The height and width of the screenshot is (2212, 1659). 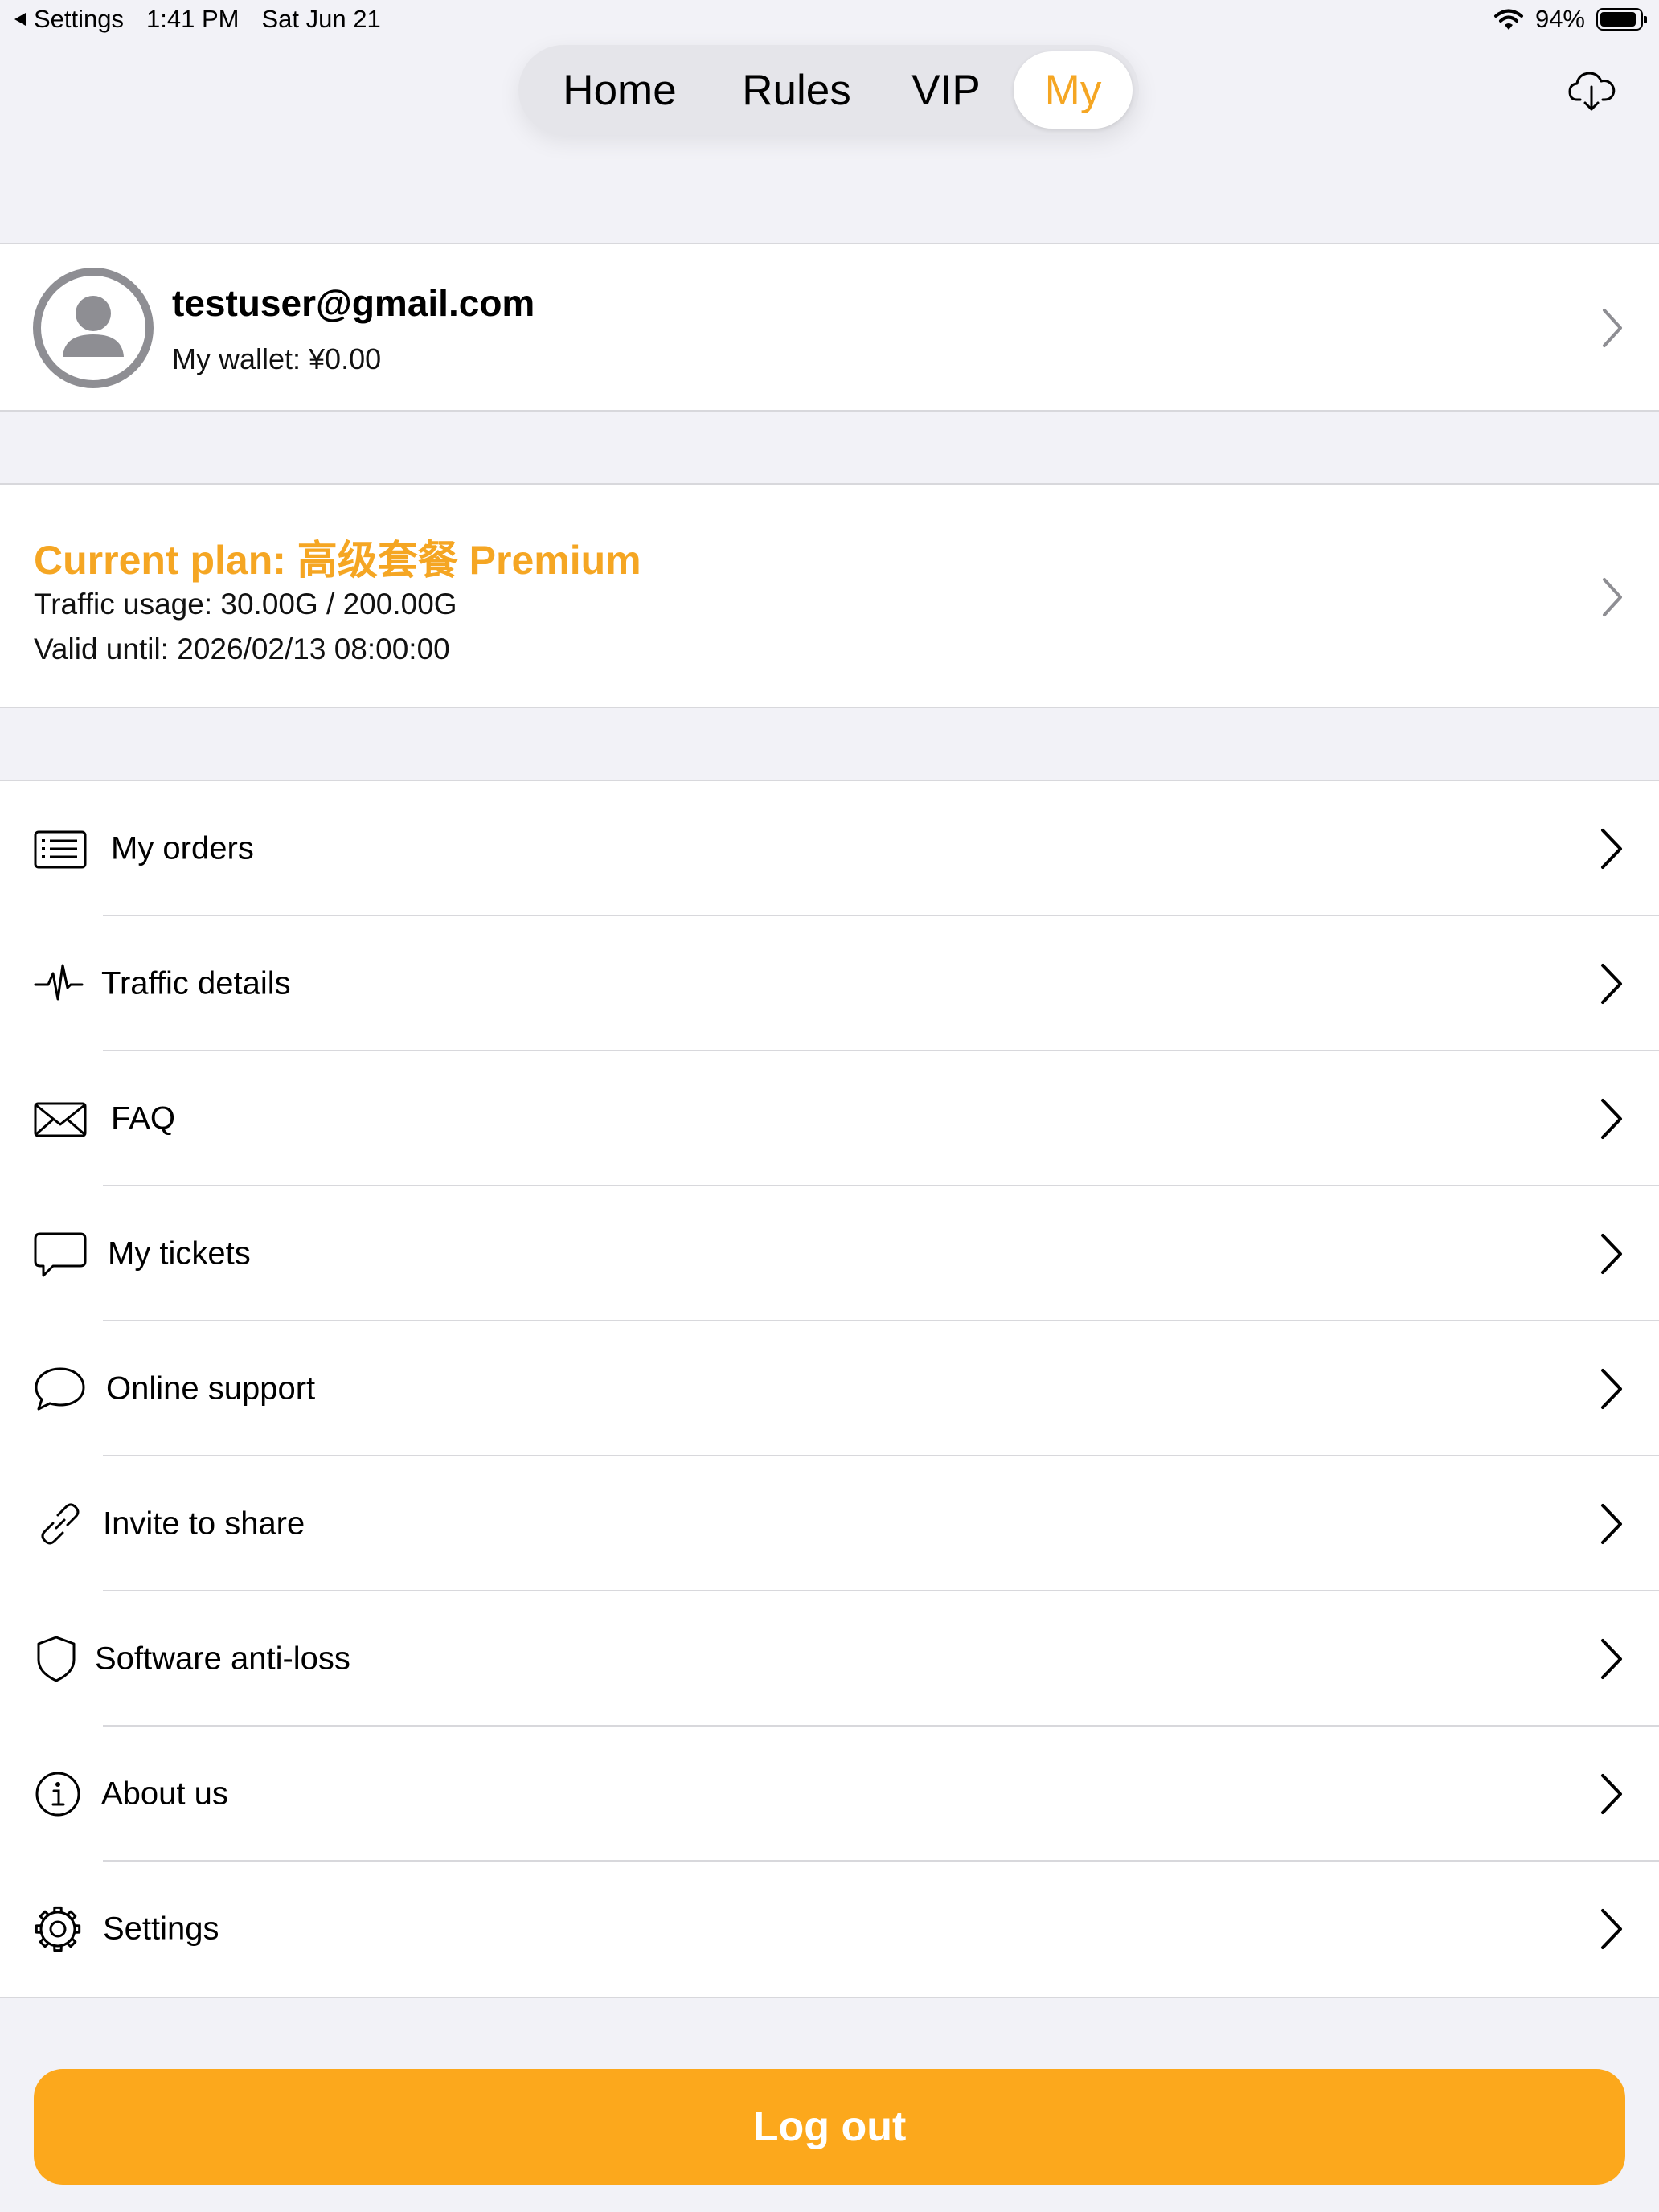 What do you see at coordinates (193, 19) in the screenshot?
I see `status-time: 1:41 PM` at bounding box center [193, 19].